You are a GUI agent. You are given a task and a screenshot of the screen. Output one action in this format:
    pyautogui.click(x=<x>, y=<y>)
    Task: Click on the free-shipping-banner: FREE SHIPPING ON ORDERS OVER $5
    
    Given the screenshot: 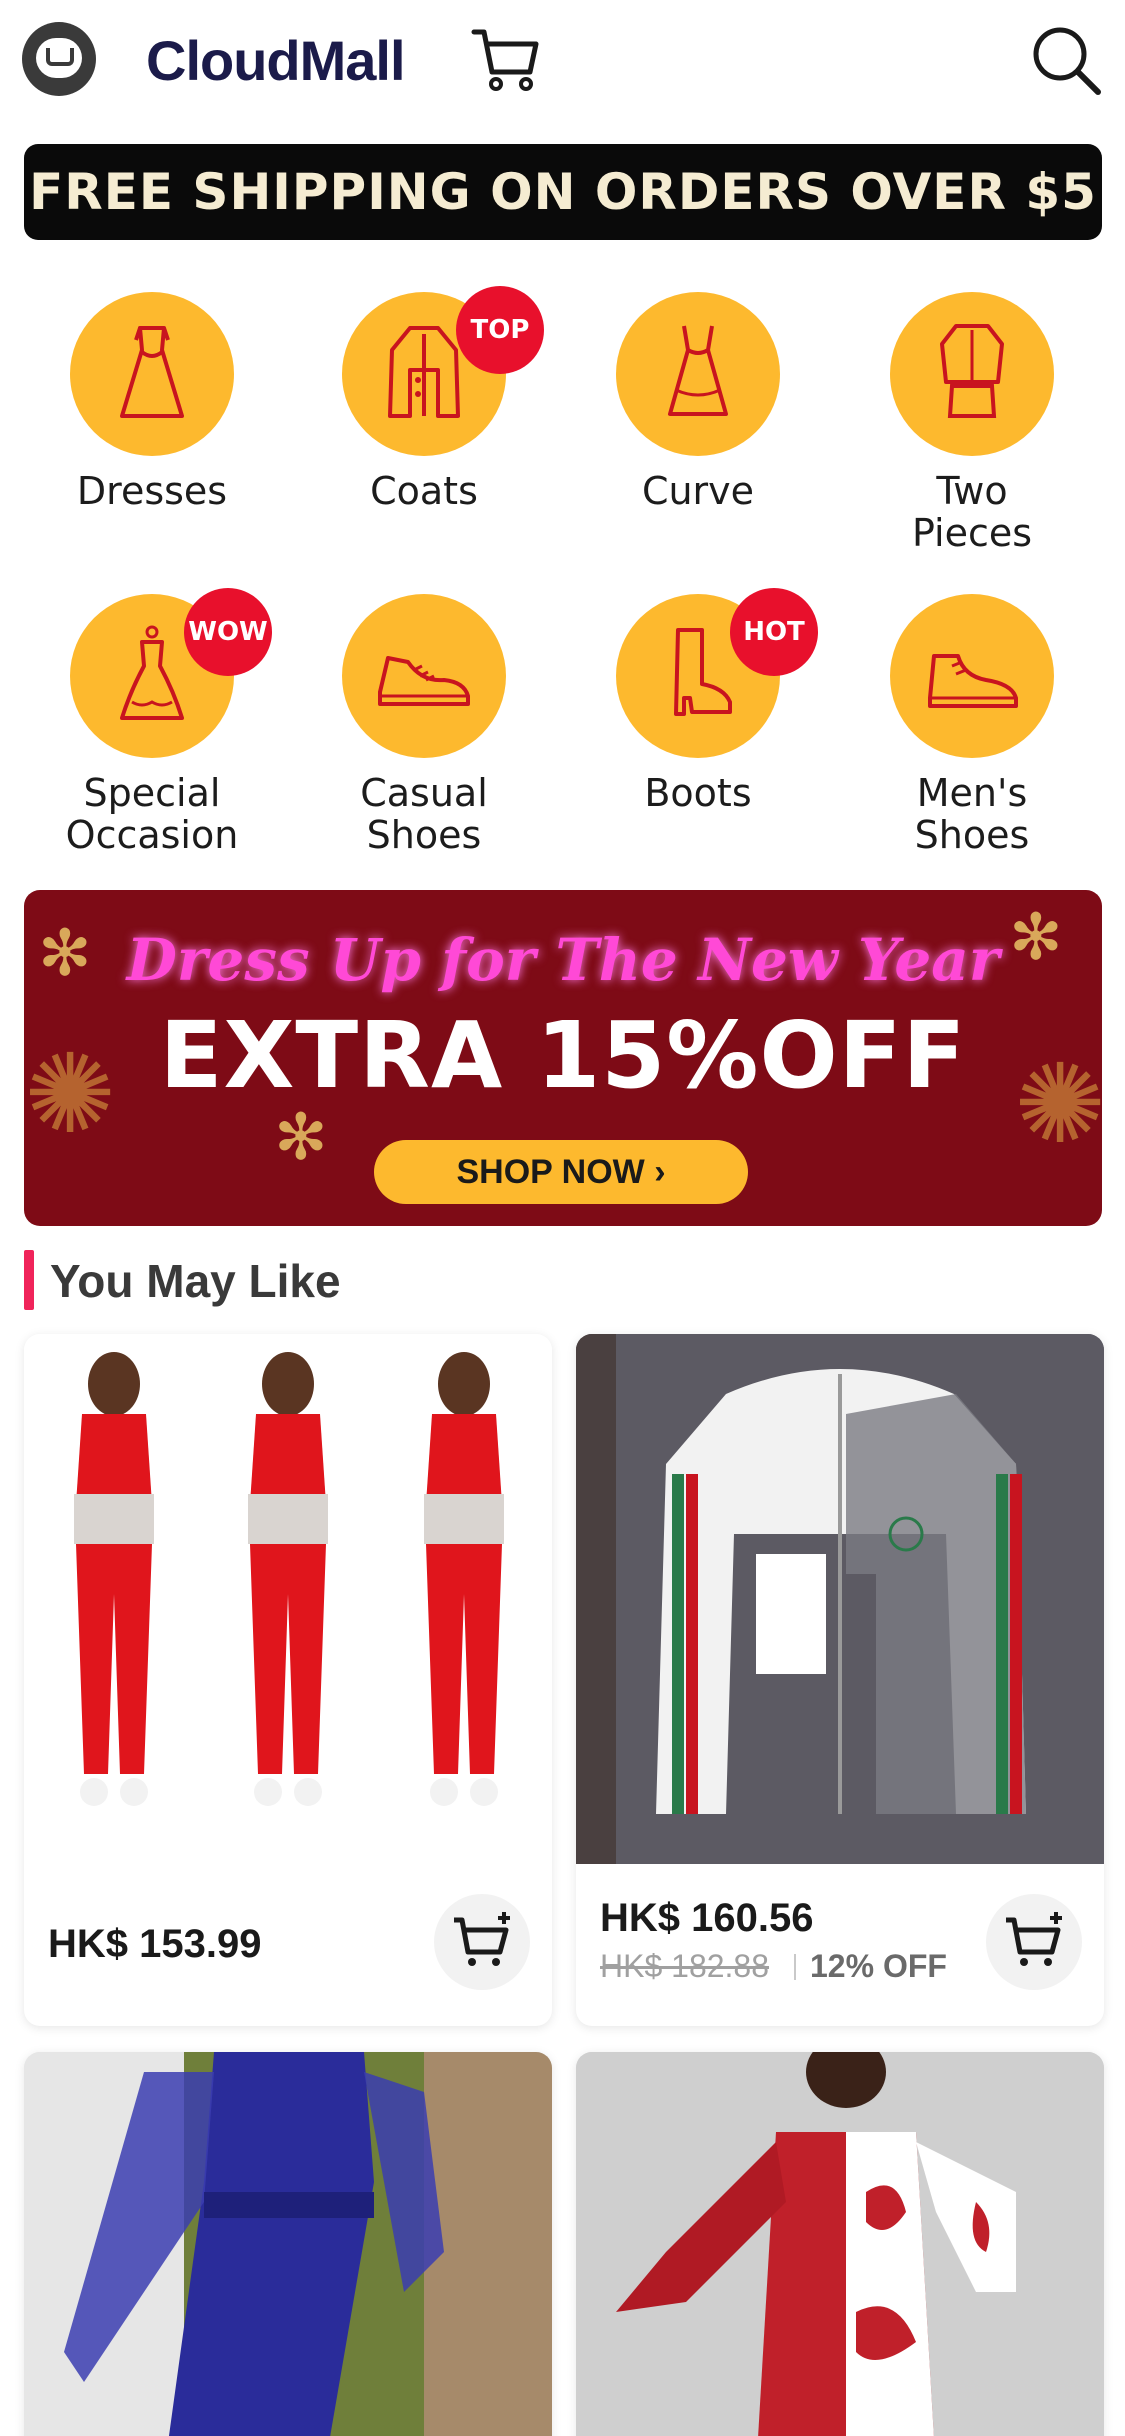 What is the action you would take?
    pyautogui.click(x=563, y=192)
    